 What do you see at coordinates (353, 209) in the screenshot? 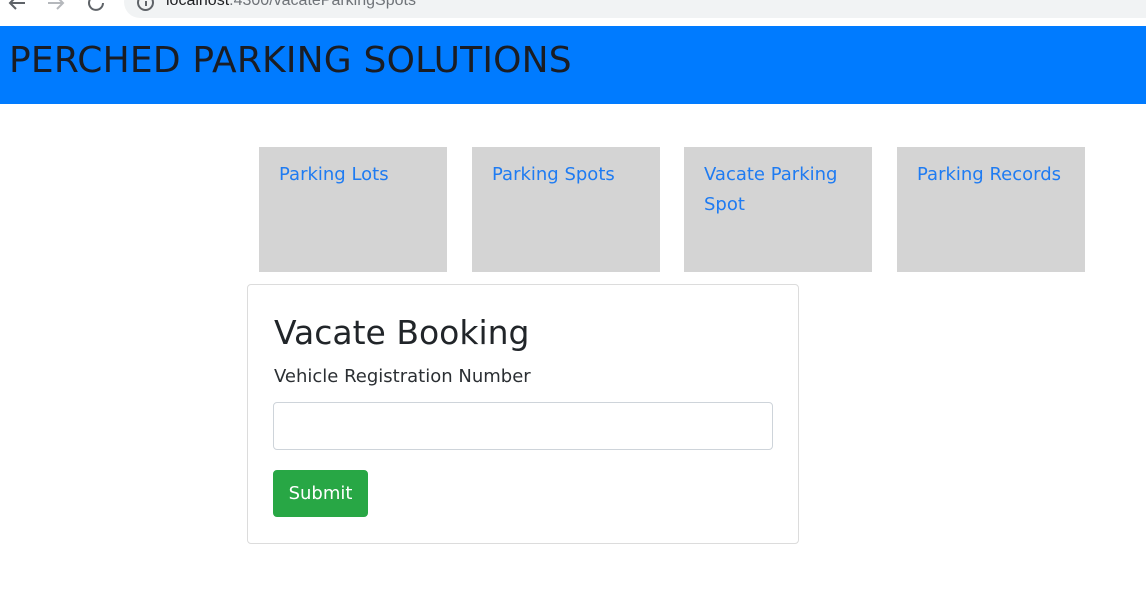
I see `nav-tile-parking-lots: Parking Lots` at bounding box center [353, 209].